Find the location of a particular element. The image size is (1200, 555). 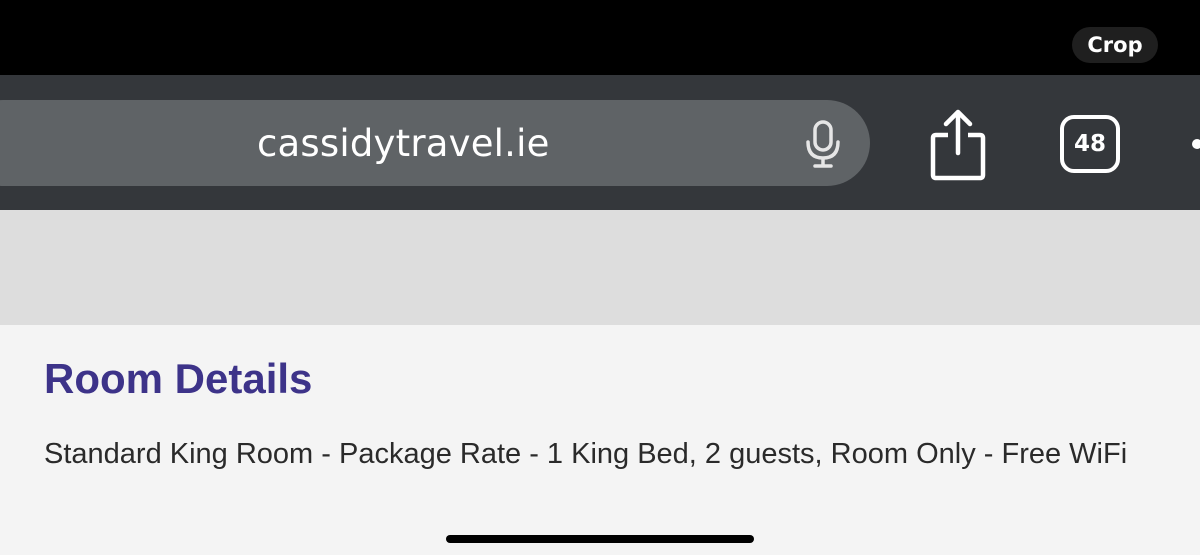

tabs-icon: 48 is located at coordinates (1090, 144).